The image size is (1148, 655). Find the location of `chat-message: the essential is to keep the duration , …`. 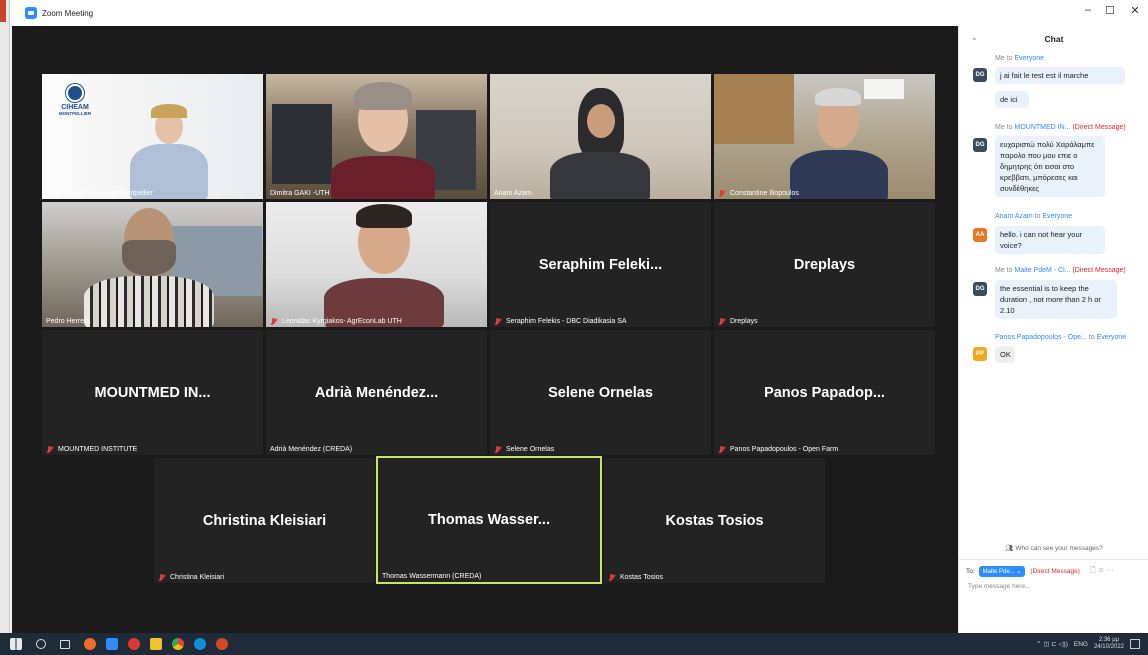

chat-message: the essential is to keep the duration , … is located at coordinates (1056, 299).